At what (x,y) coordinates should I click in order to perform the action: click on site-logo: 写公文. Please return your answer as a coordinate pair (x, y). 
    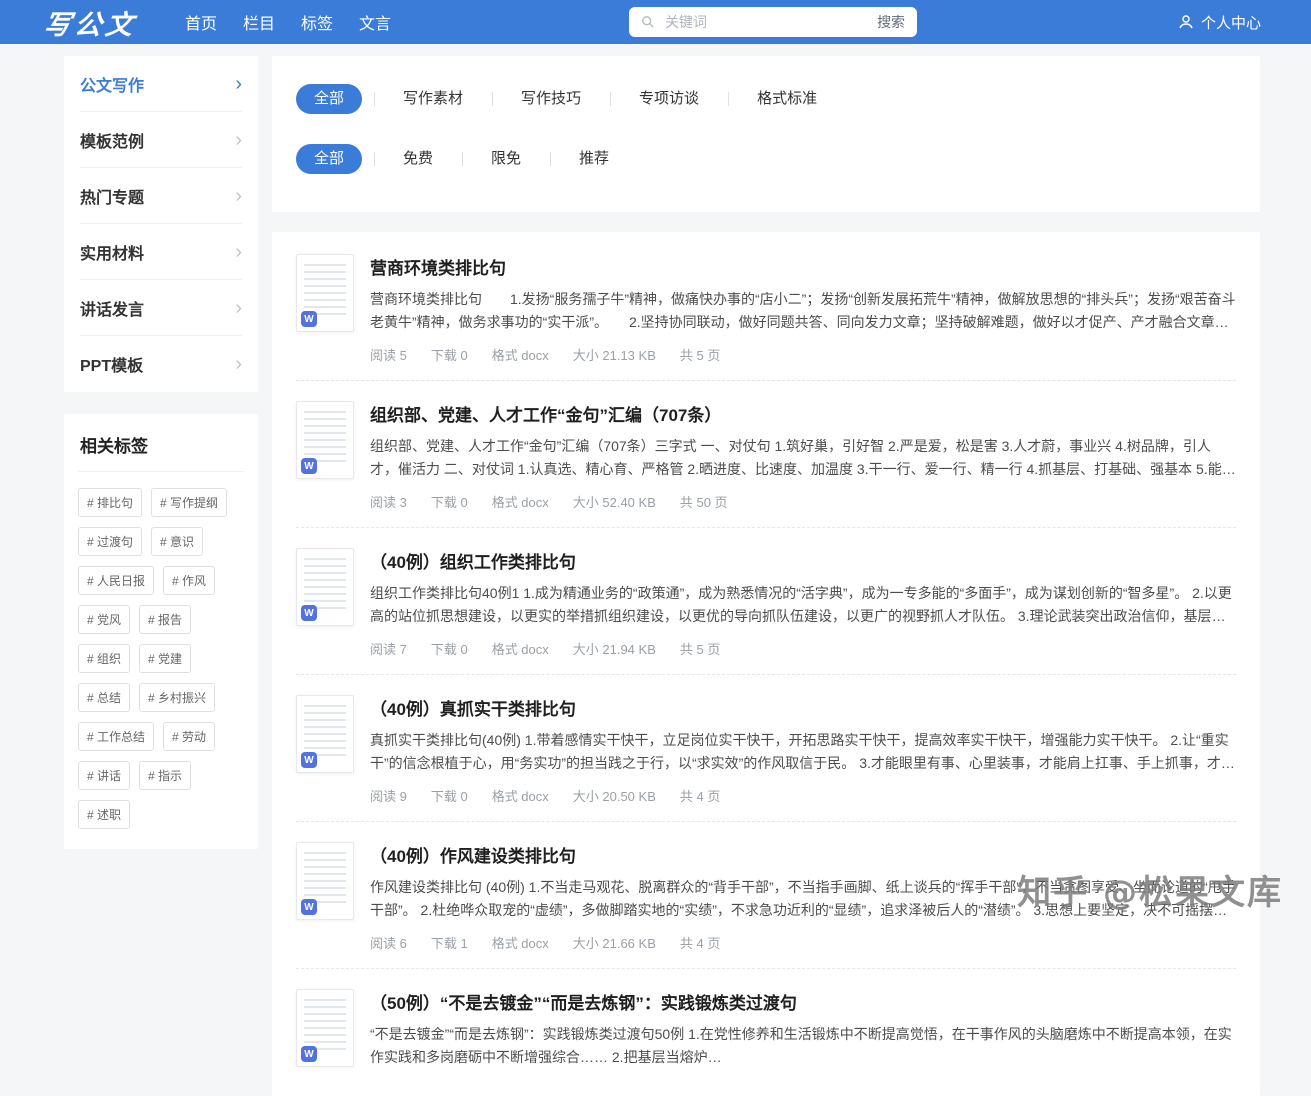
    Looking at the image, I should click on (90, 22).